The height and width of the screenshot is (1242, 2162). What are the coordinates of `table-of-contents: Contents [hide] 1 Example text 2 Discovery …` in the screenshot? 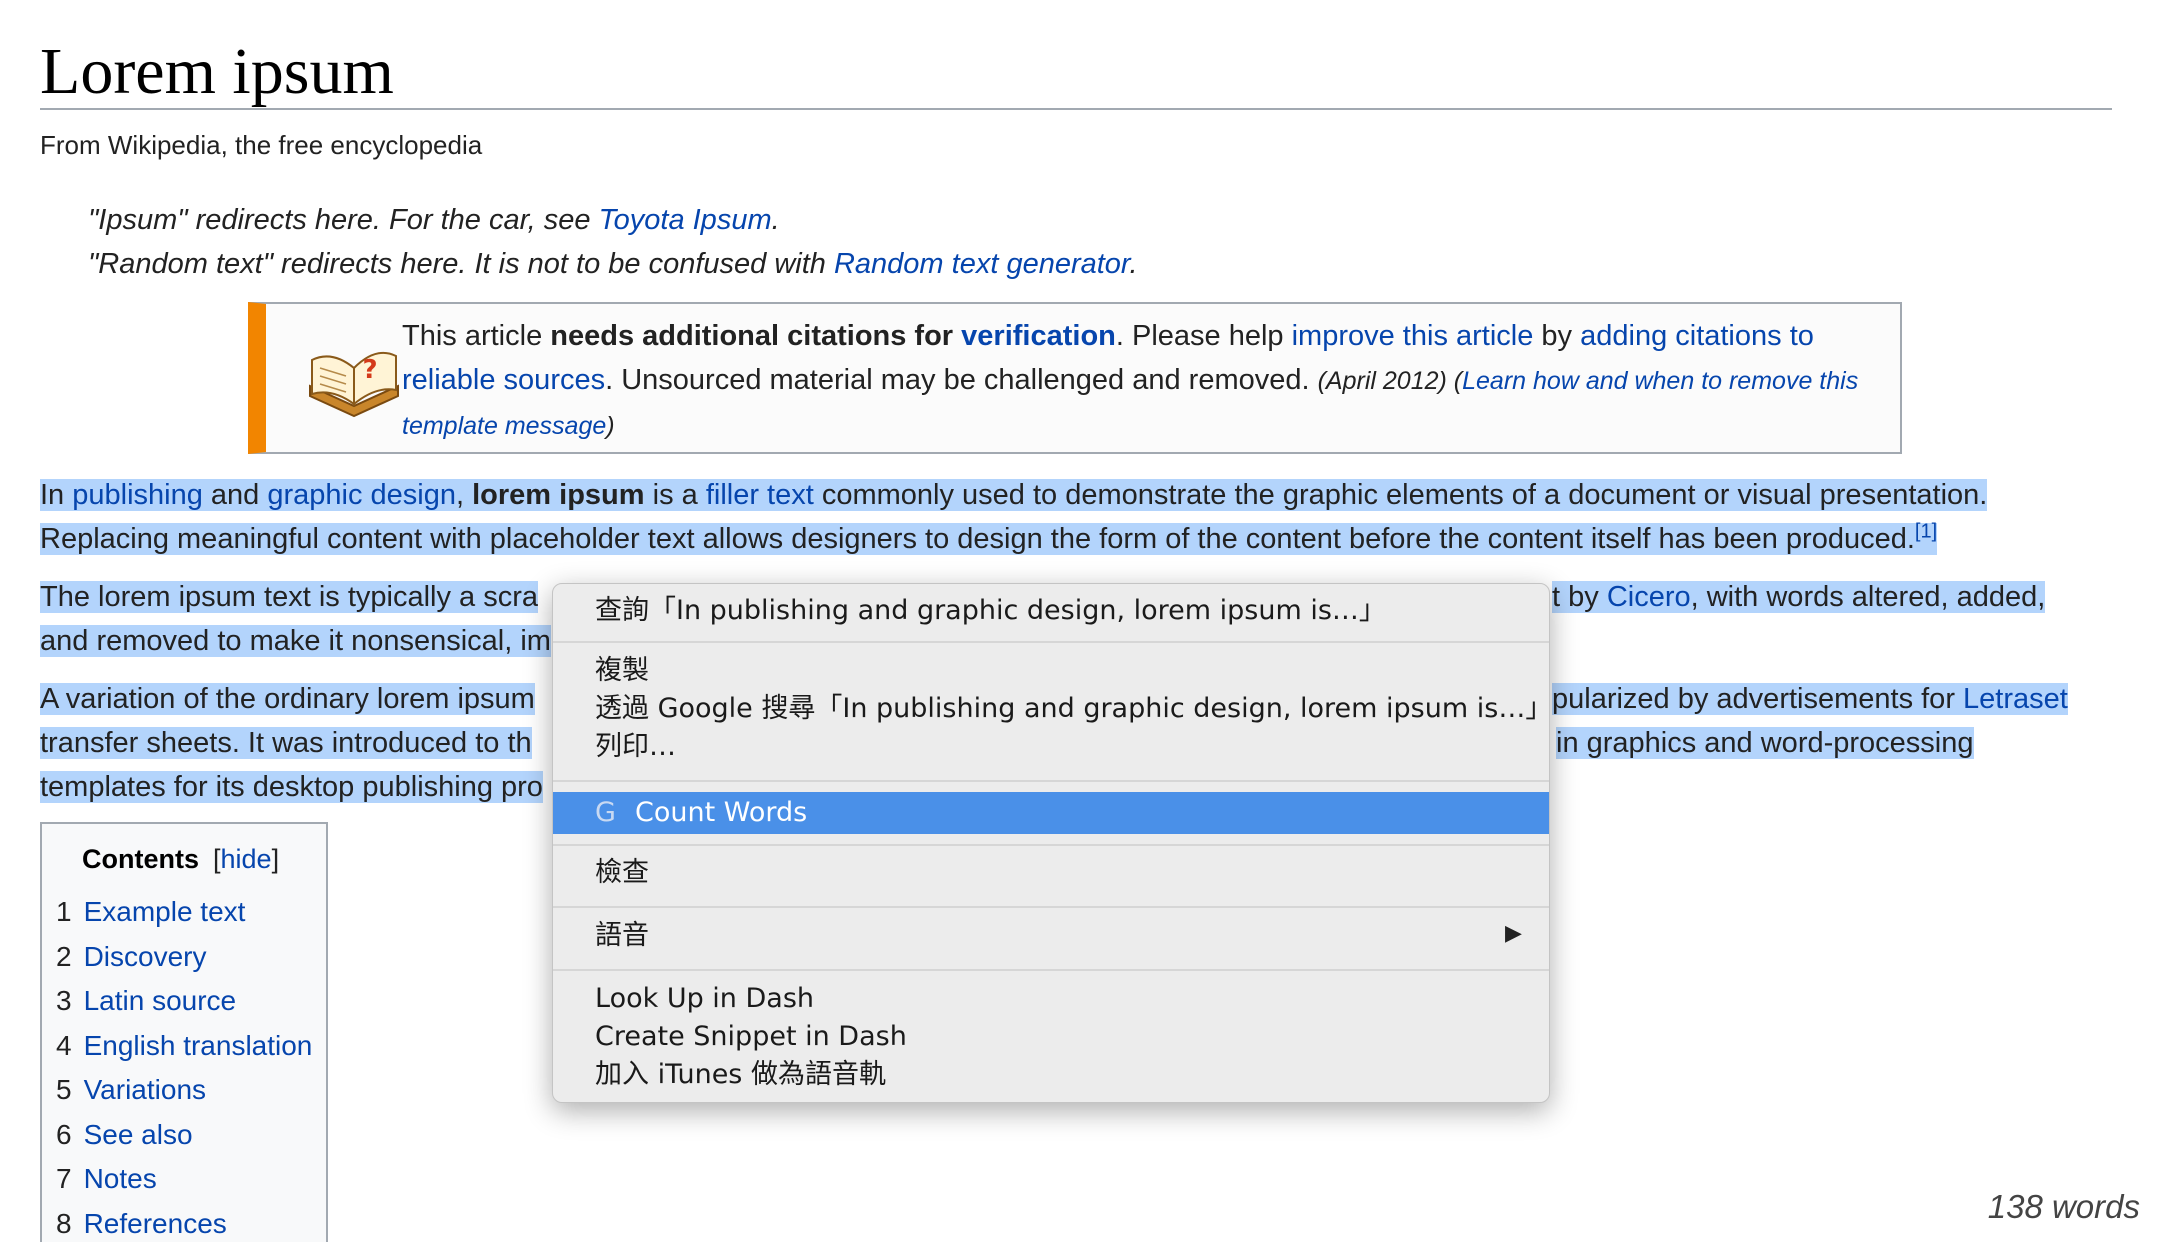 It's located at (184, 1032).